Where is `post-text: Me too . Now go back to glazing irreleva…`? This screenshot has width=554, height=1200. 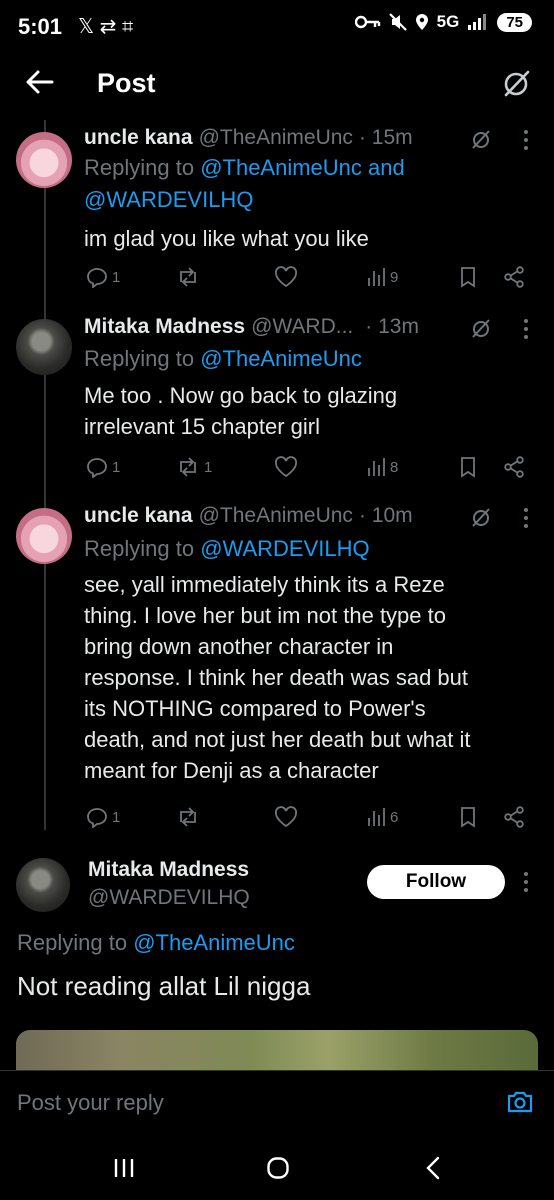
post-text: Me too . Now go back to glazing irreleva… is located at coordinates (240, 411).